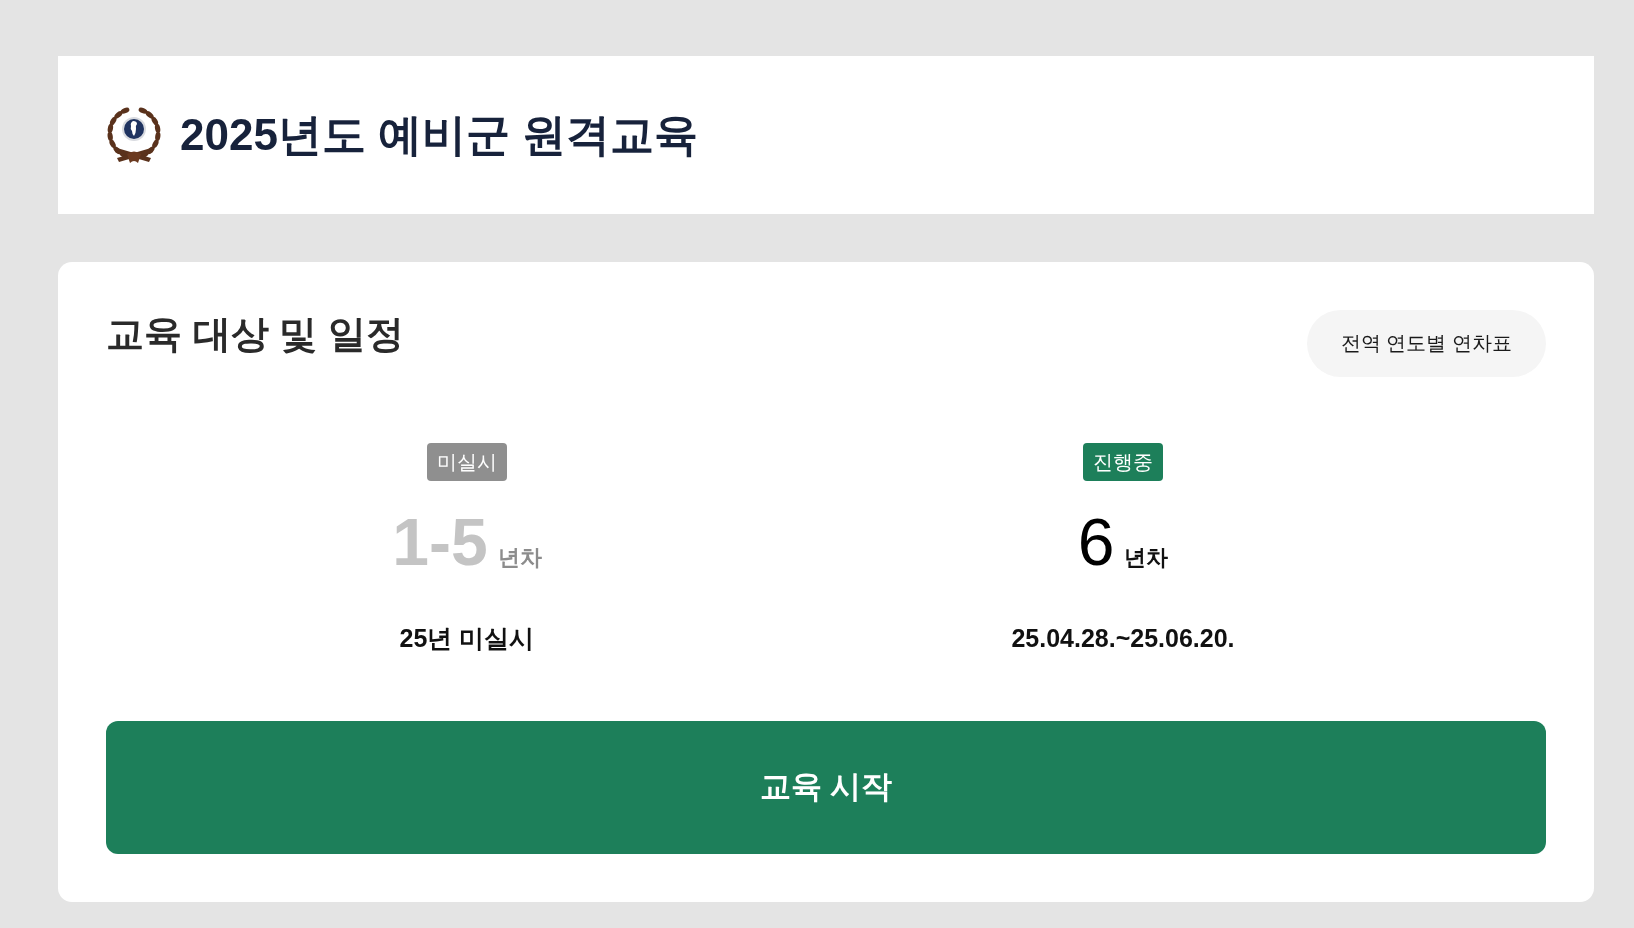  I want to click on status-badge: 진행중, so click(1123, 462).